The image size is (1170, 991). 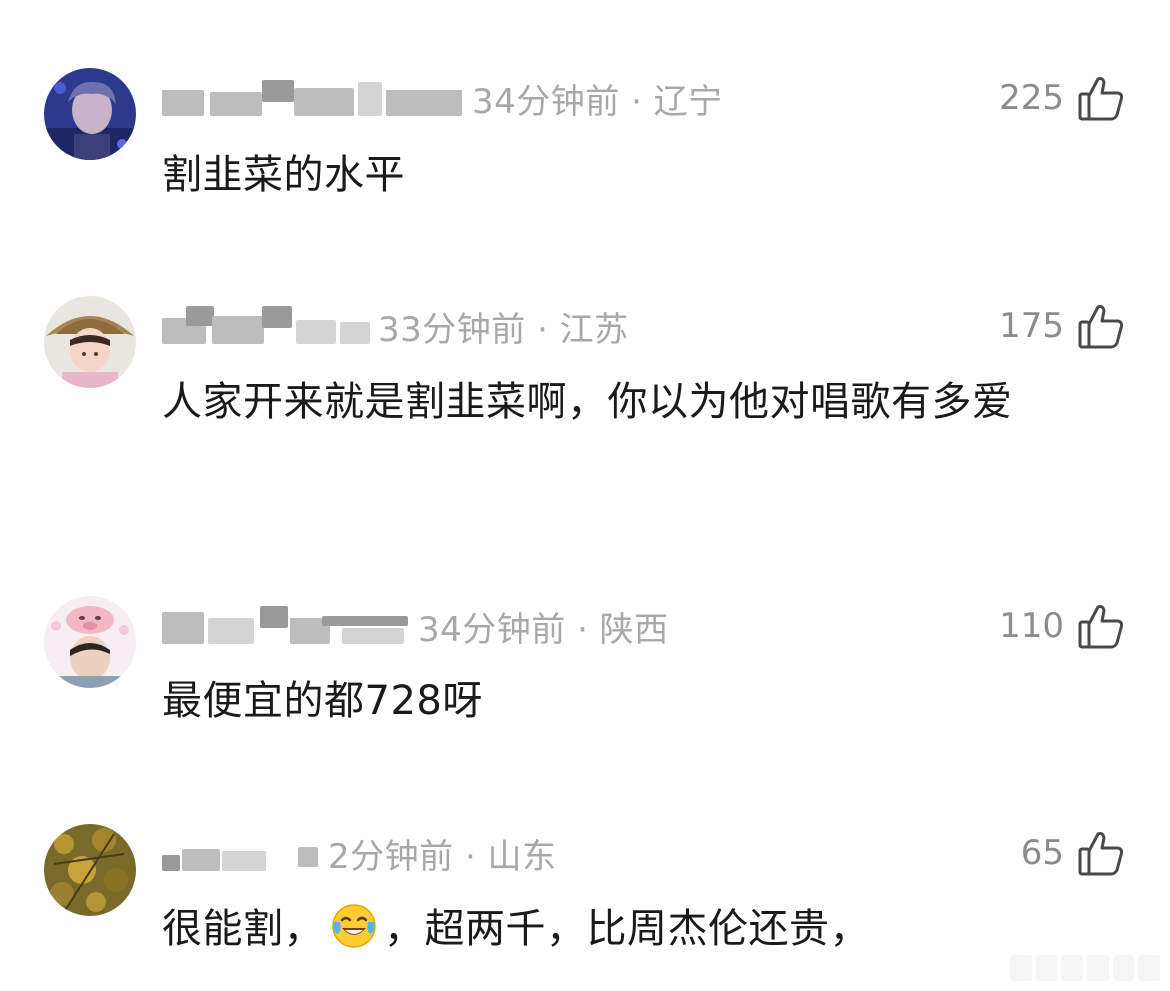 I want to click on comment-meta: 34分钟前 · 辽宁, so click(x=442, y=98).